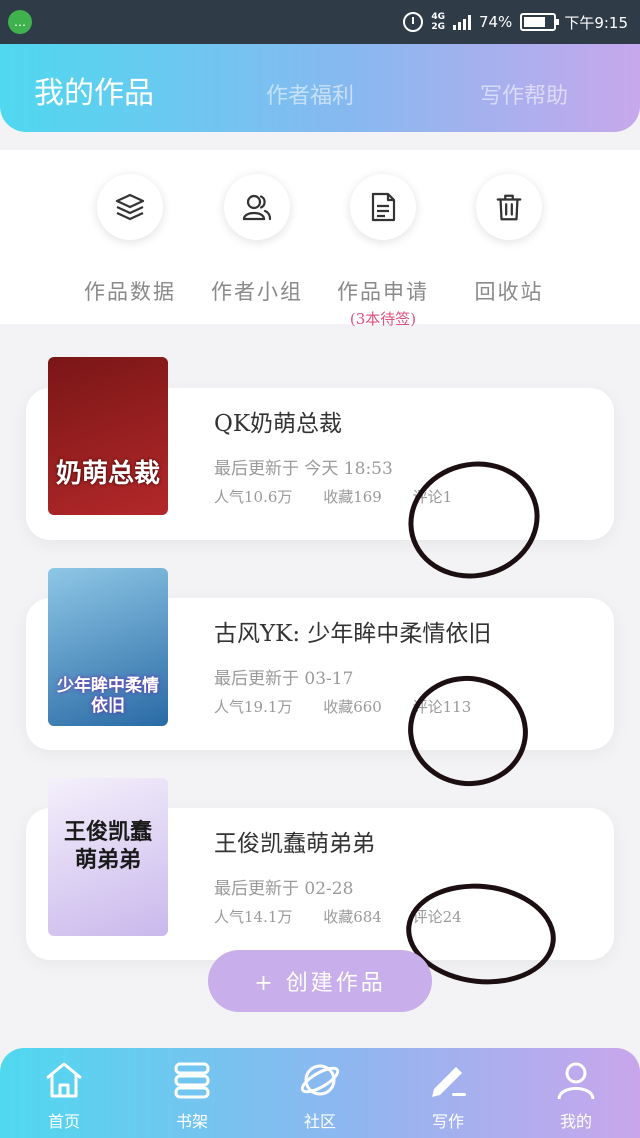 The height and width of the screenshot is (1138, 640). I want to click on cover-title: 奶萌总裁, so click(107, 474).